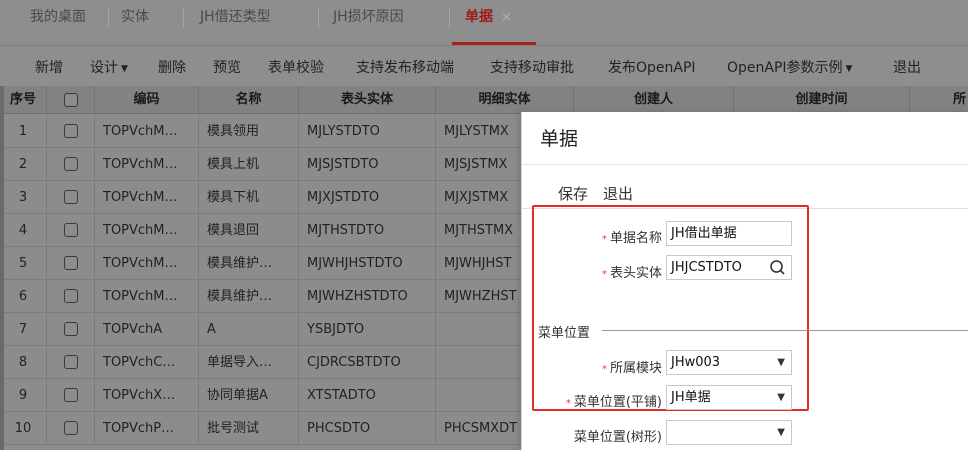 This screenshot has height=450, width=968. I want to click on cell-index: 6, so click(23, 296).